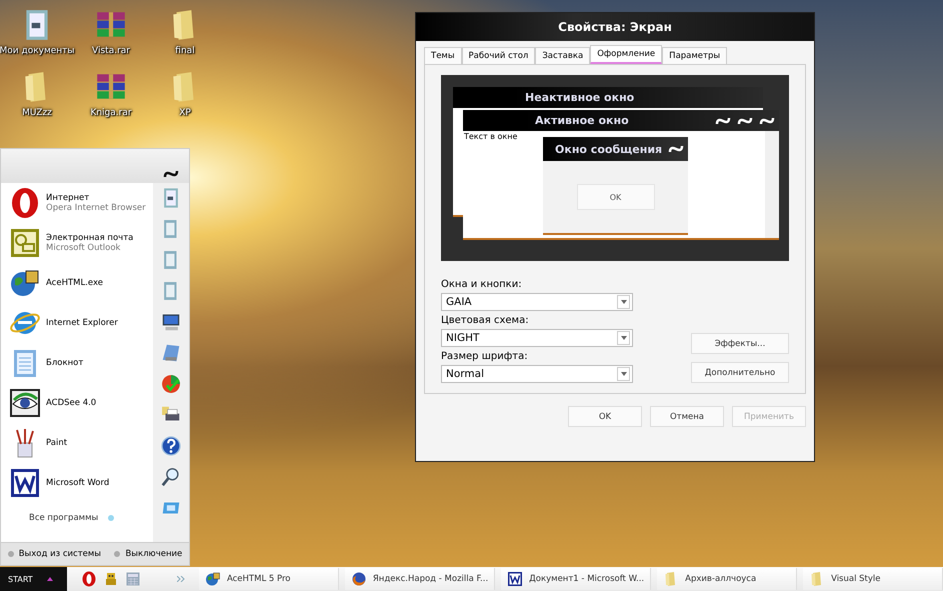 The image size is (943, 591). Describe the element at coordinates (740, 372) in the screenshot. I see `dialog-button: Дополнительно` at that location.